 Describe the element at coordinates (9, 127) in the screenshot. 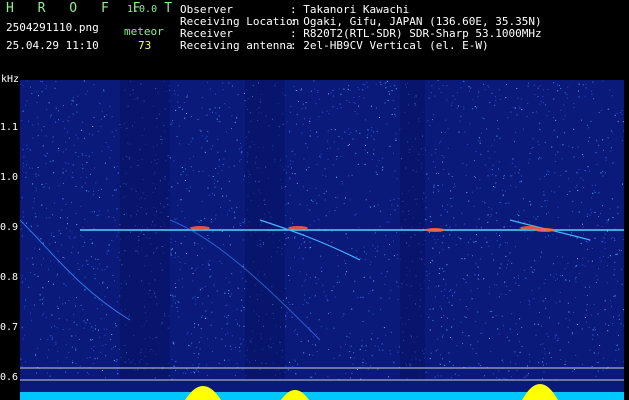

I see `y-tick-label: 1.1` at that location.